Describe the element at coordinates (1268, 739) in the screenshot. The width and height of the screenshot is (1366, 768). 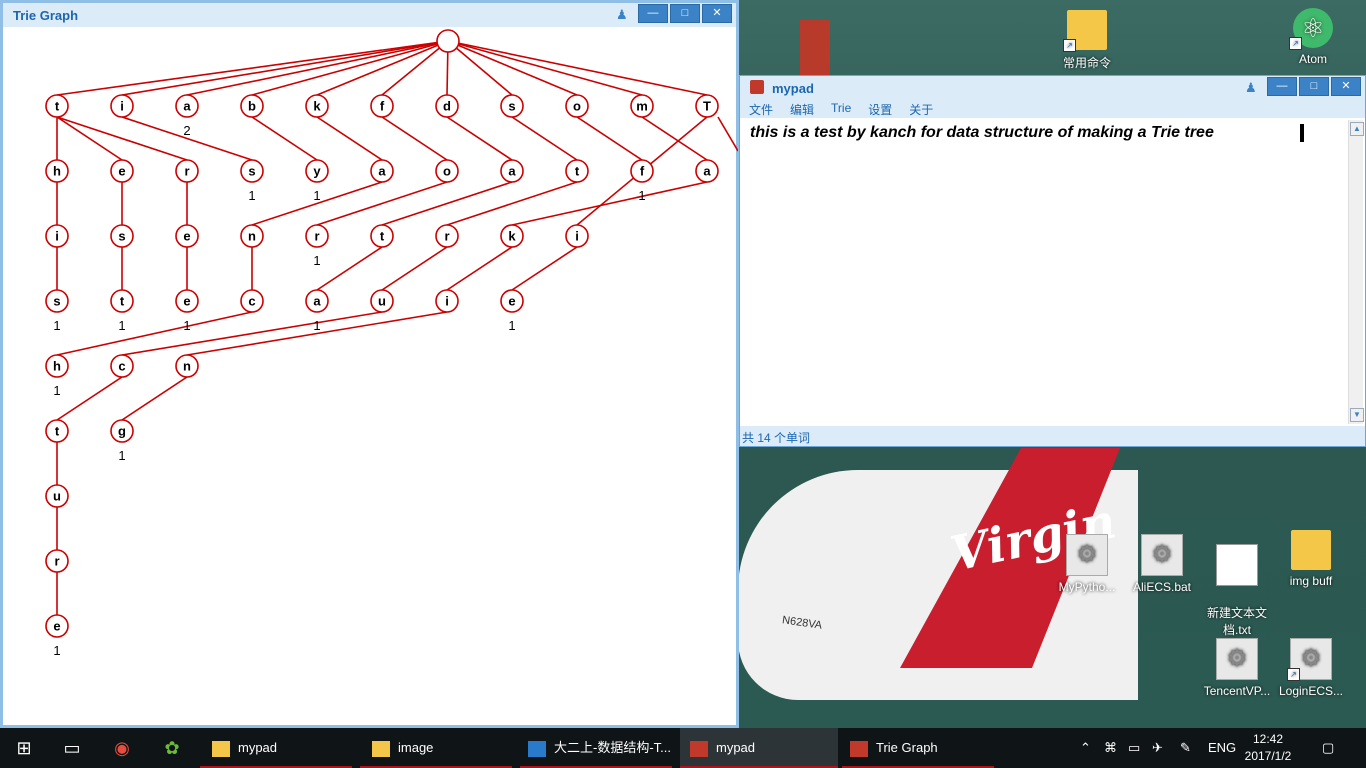
I see `clock-time: 12:42` at that location.